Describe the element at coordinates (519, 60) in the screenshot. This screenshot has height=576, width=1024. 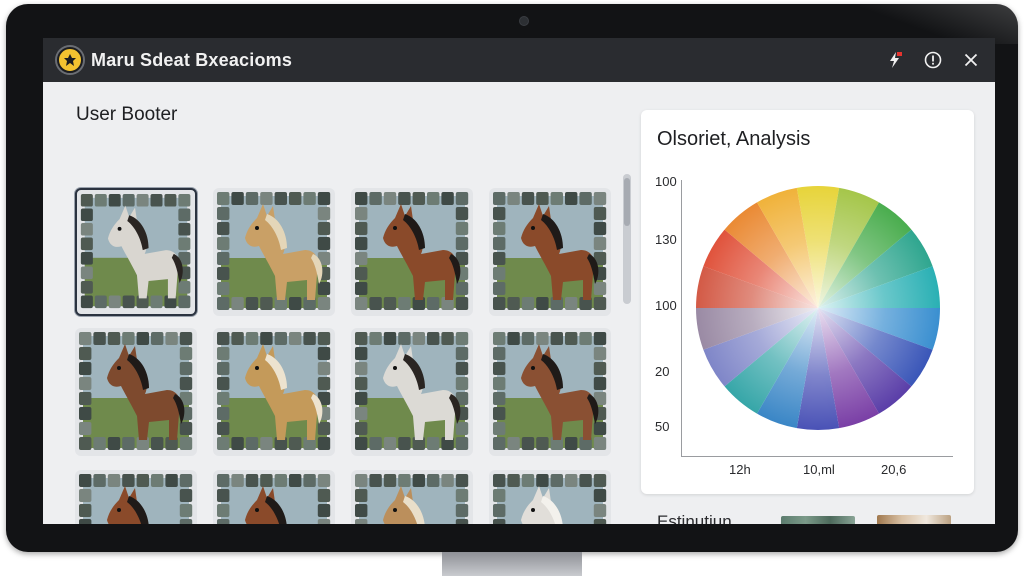
I see `title-bar: Maru Sdeat Bxeacioms` at that location.